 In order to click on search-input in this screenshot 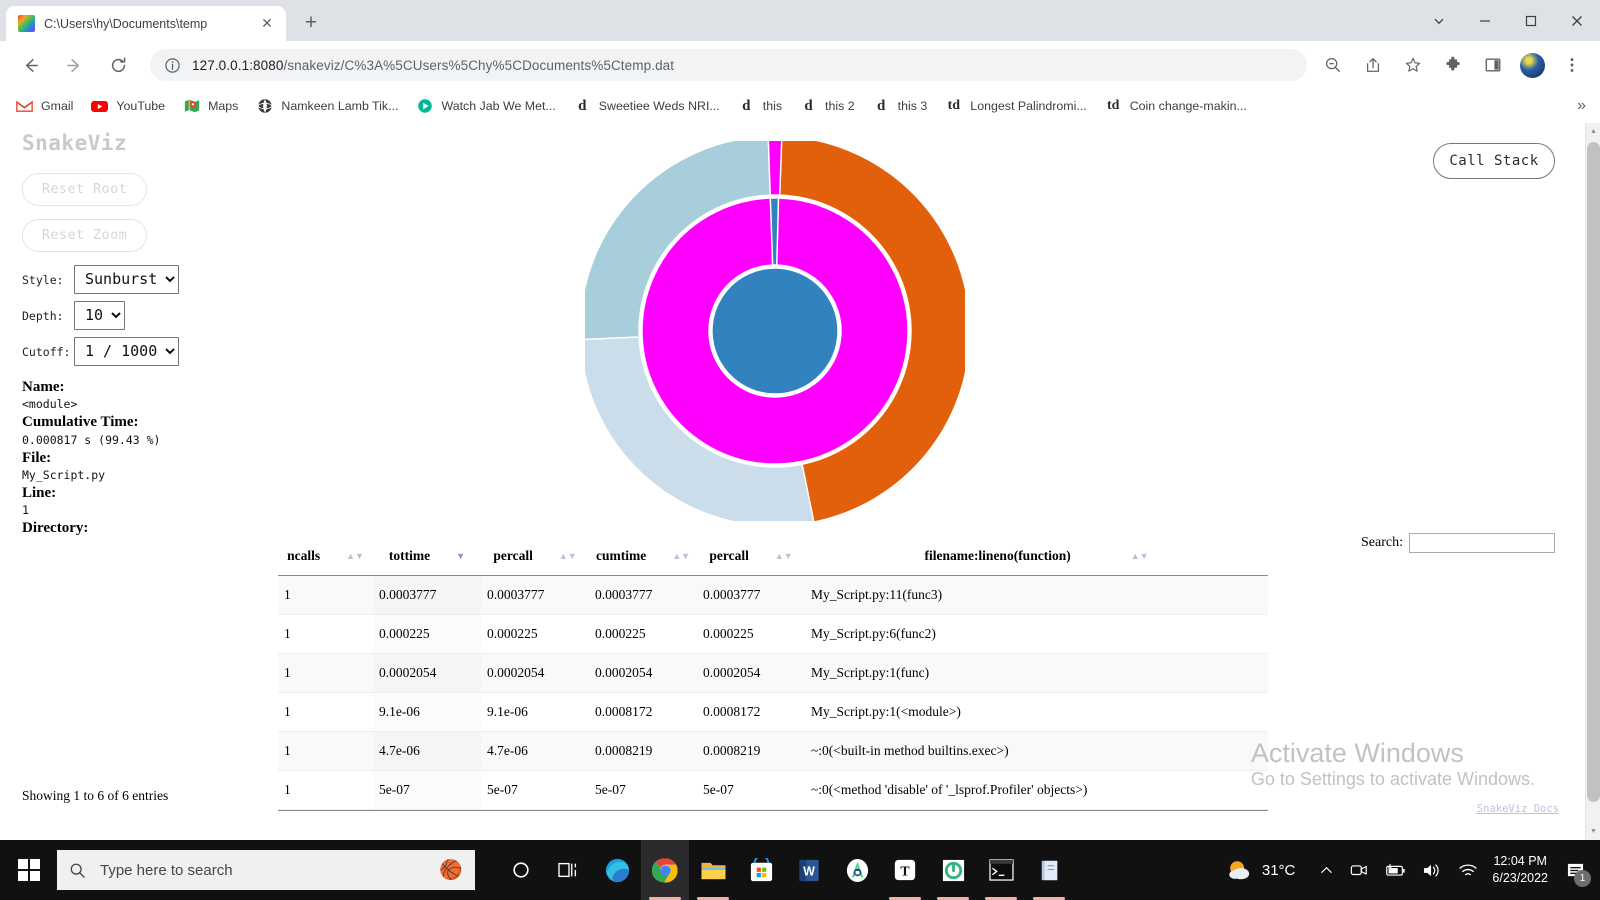, I will do `click(1482, 543)`.